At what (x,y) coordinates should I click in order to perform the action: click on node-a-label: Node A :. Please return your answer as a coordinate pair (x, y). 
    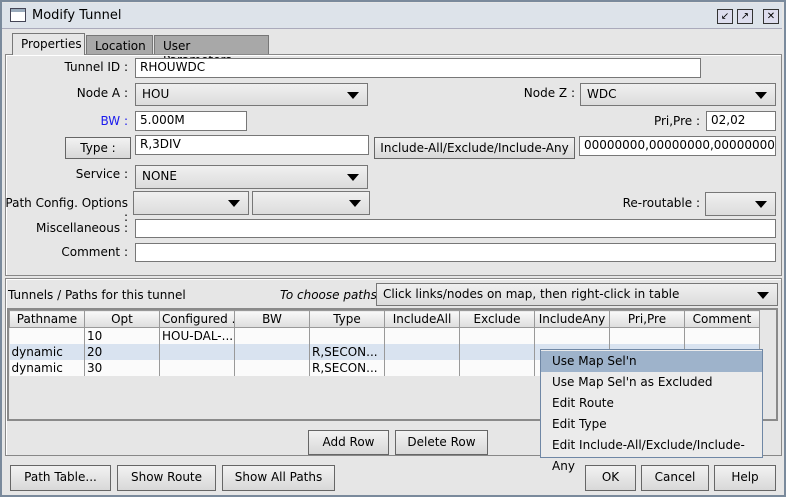
    Looking at the image, I should click on (102, 93).